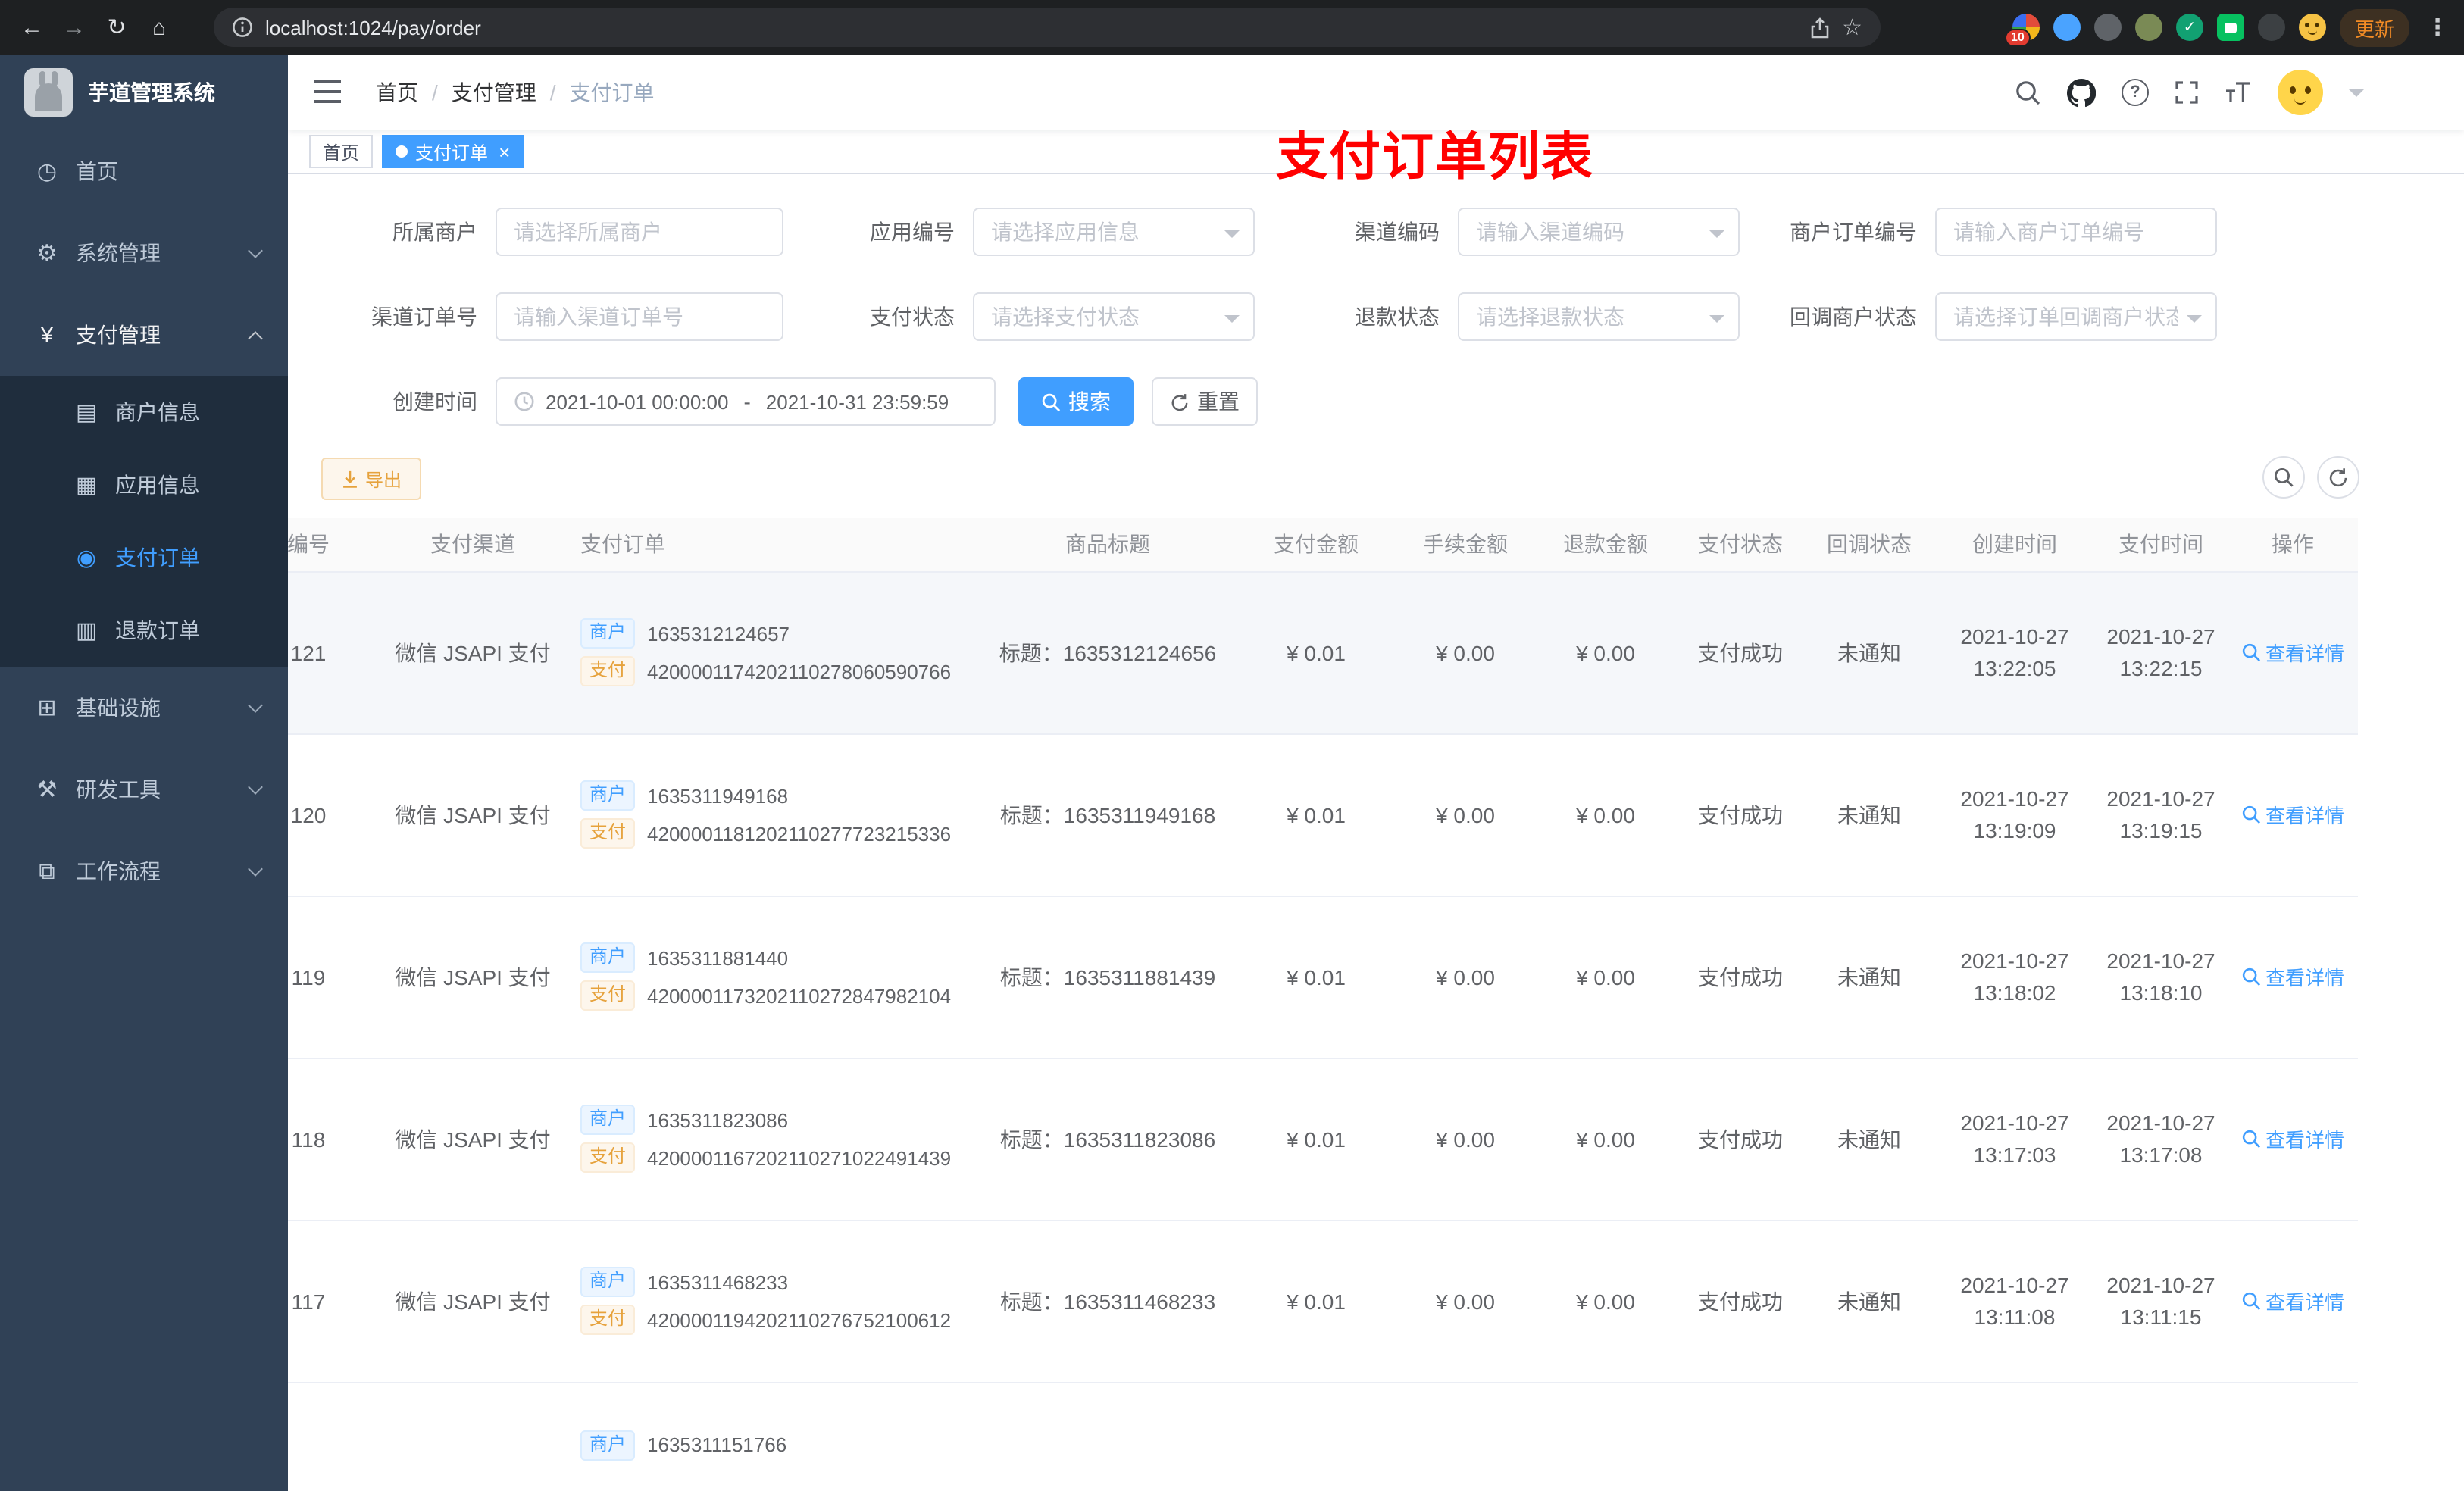 This screenshot has width=2464, height=1491. I want to click on extension-icon: 10, so click(2022, 30).